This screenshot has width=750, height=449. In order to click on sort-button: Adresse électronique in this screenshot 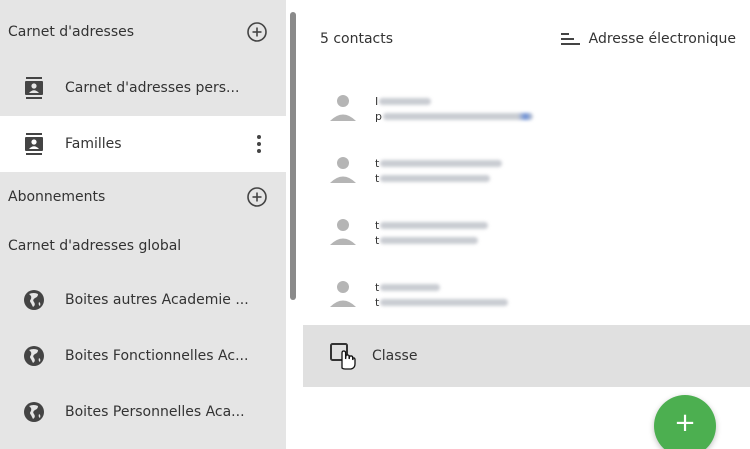, I will do `click(648, 39)`.